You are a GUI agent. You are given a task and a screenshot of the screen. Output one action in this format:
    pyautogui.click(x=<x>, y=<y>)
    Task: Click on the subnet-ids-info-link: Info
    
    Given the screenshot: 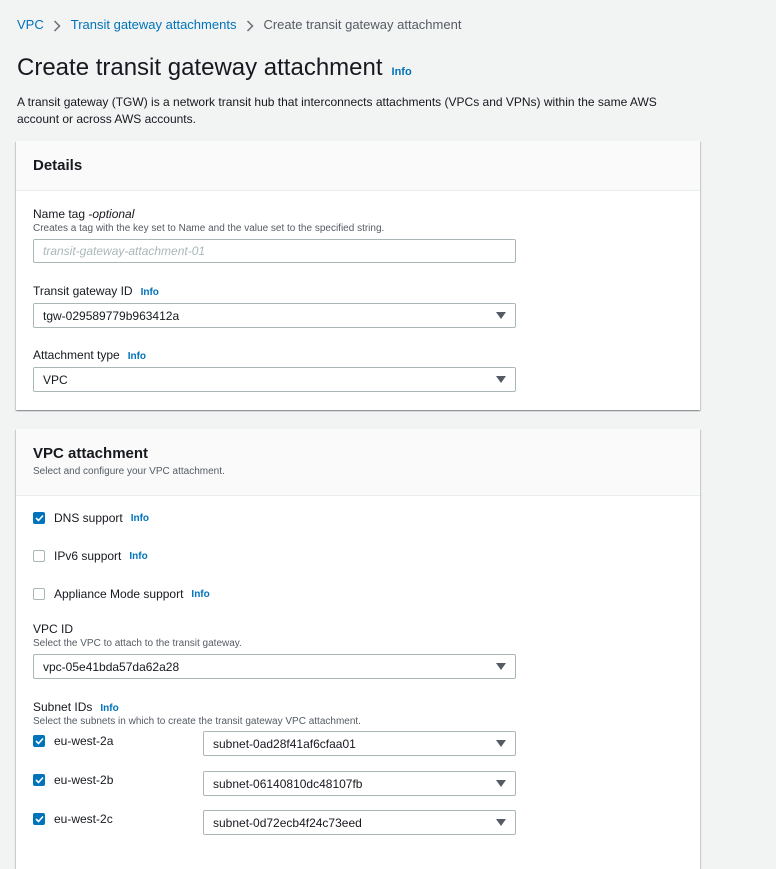 What is the action you would take?
    pyautogui.click(x=109, y=708)
    